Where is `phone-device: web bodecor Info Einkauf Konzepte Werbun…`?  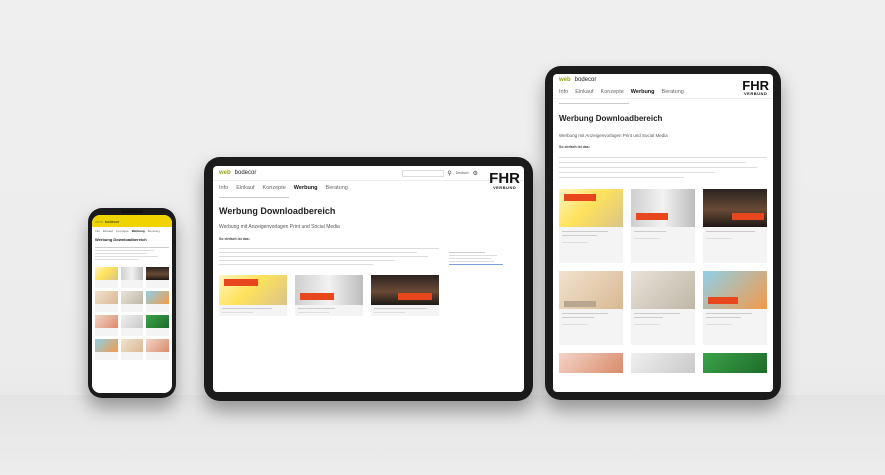
phone-device: web bodecor Info Einkauf Konzepte Werbun… is located at coordinates (132, 303).